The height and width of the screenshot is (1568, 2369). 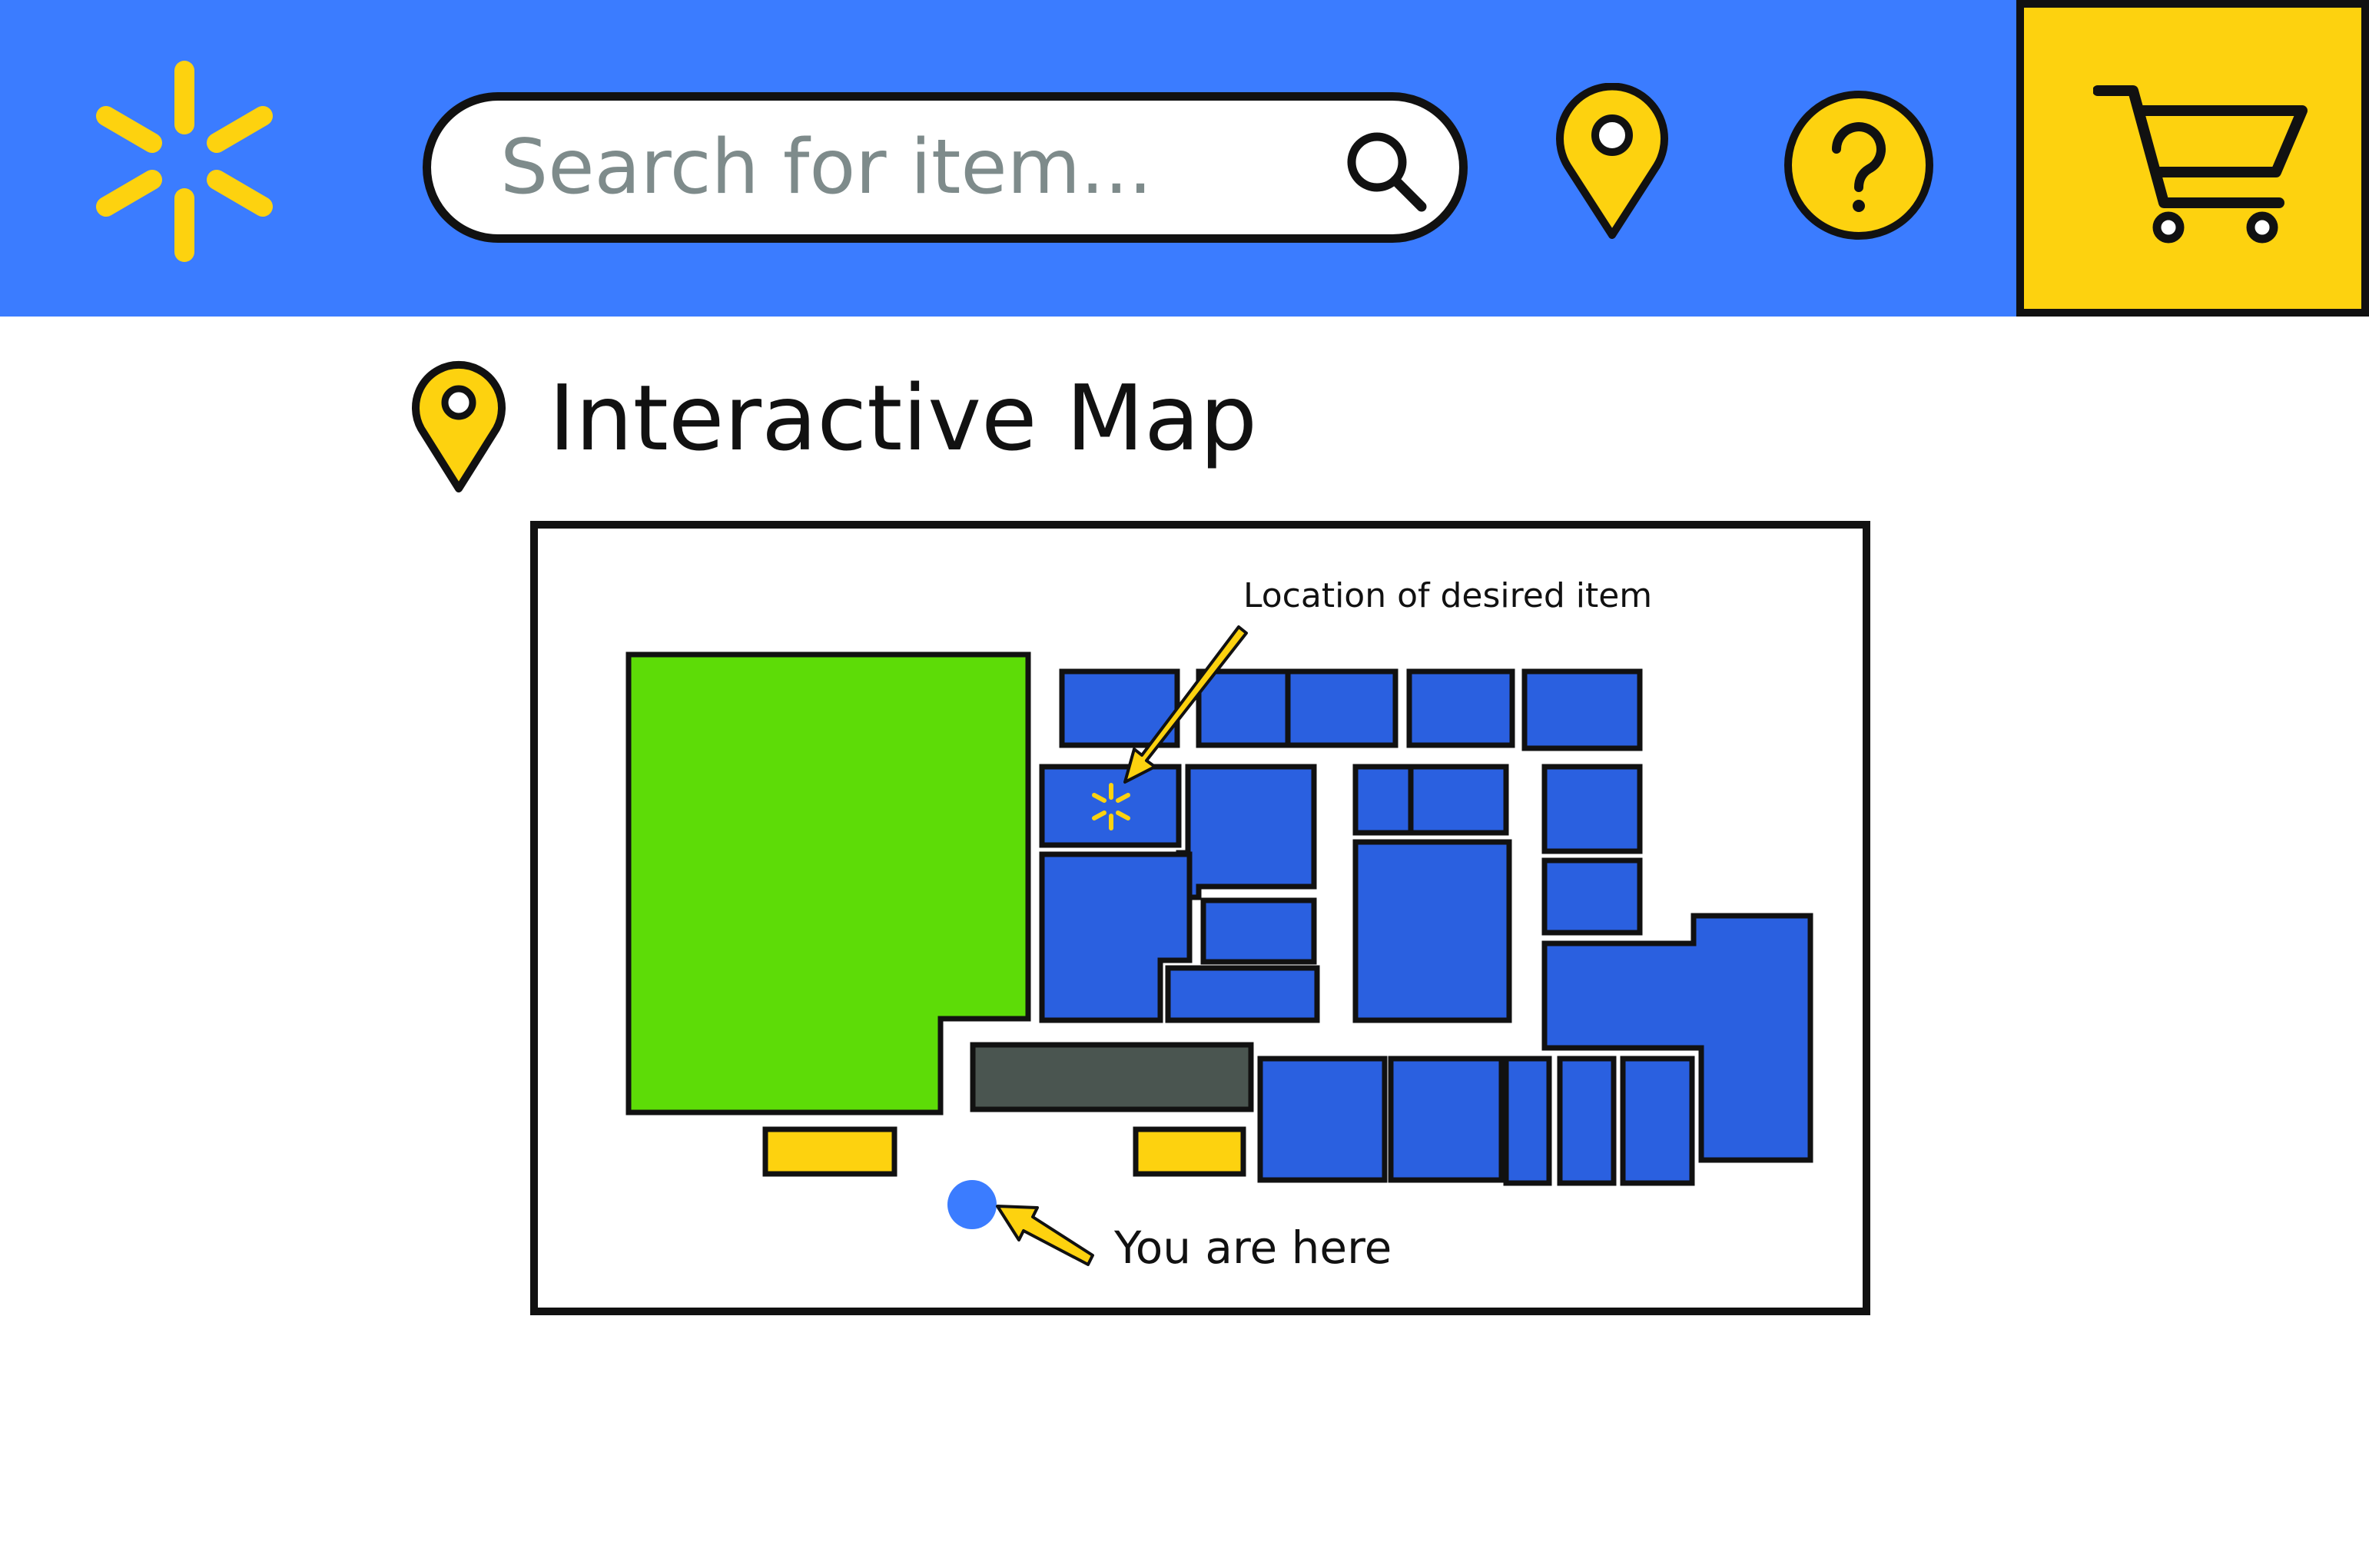 What do you see at coordinates (892, 167) in the screenshot?
I see `search-input` at bounding box center [892, 167].